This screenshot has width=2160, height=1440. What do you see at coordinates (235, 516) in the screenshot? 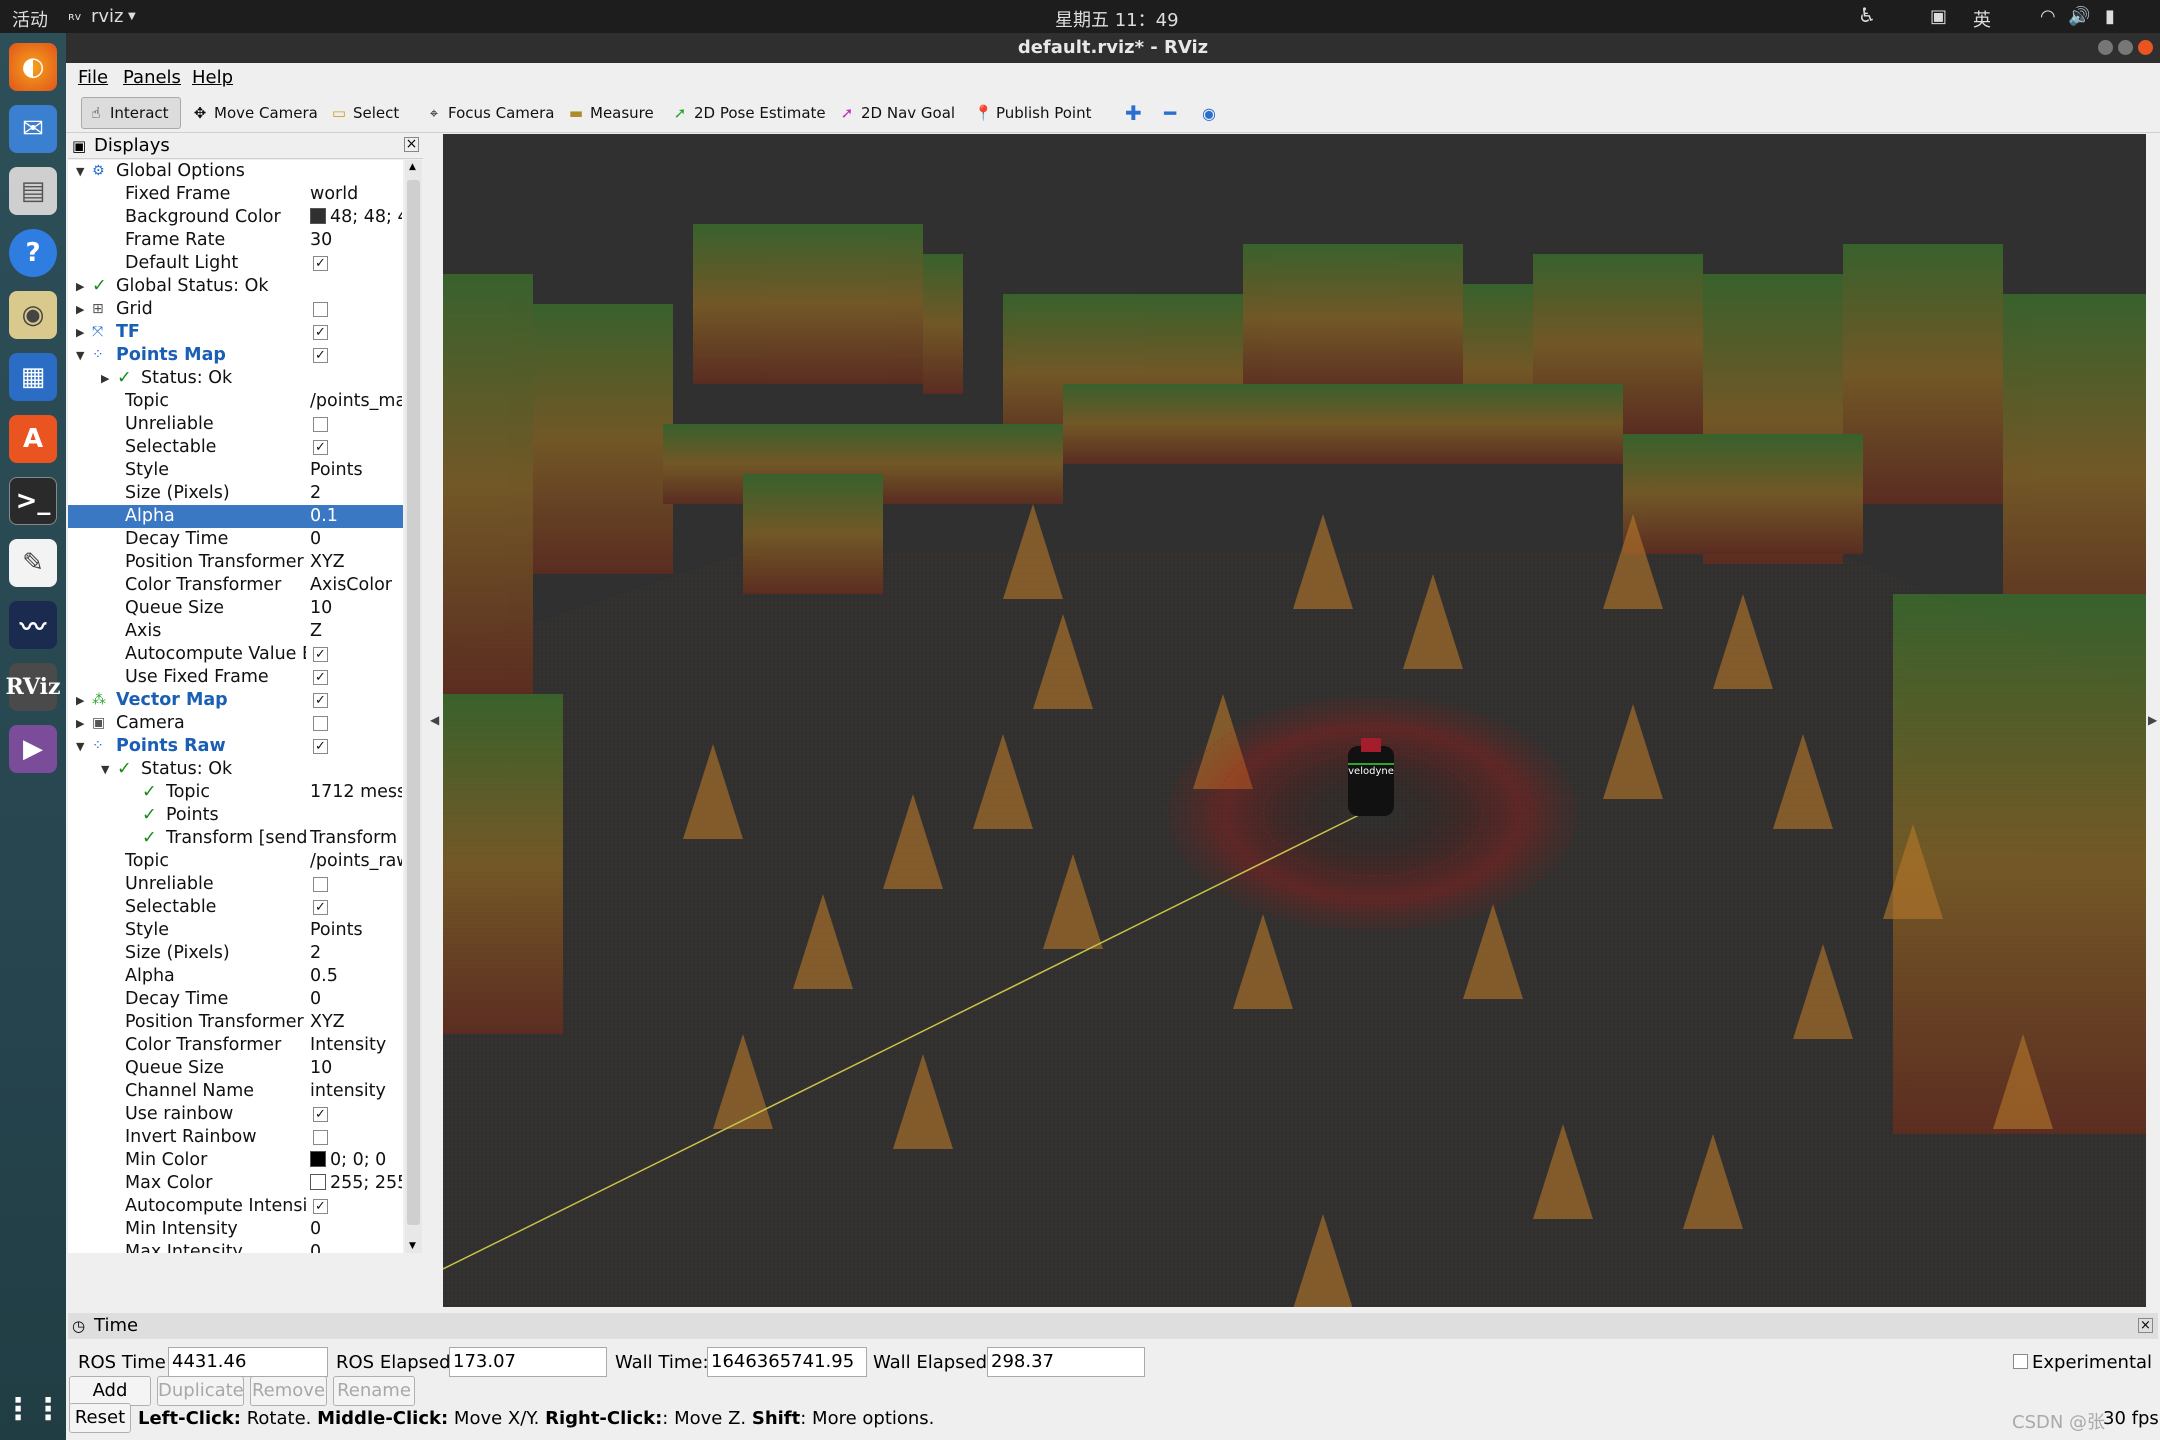
I see `display-row: Alpha 0.1` at bounding box center [235, 516].